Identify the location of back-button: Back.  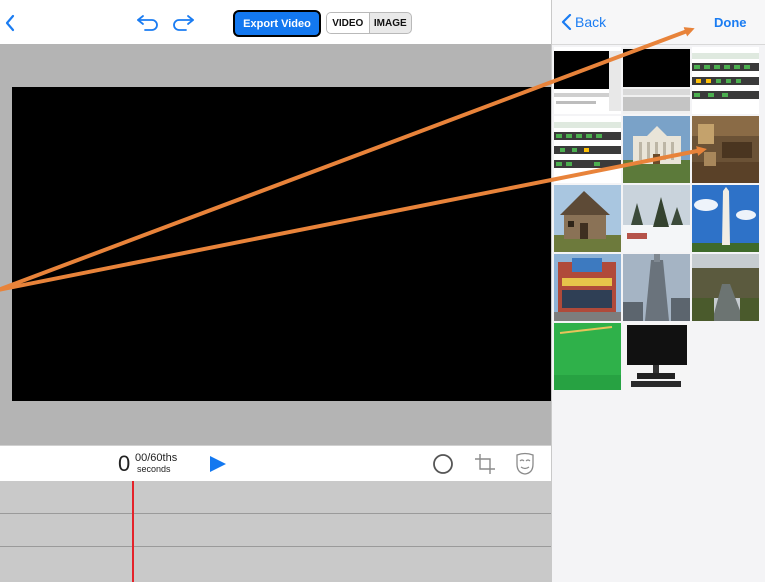
(583, 22).